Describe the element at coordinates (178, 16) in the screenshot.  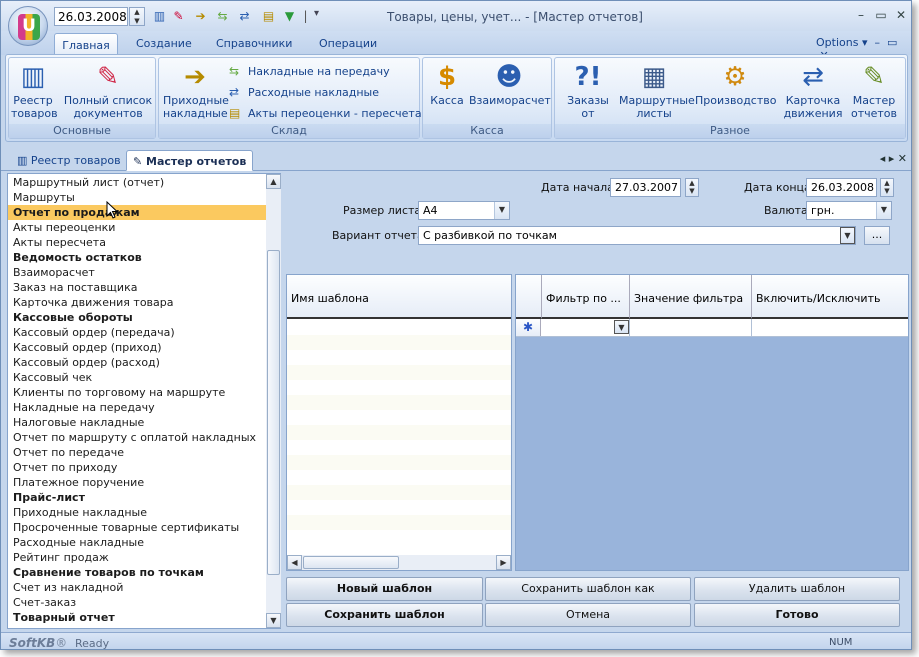
I see `documents-icon: ✎` at that location.